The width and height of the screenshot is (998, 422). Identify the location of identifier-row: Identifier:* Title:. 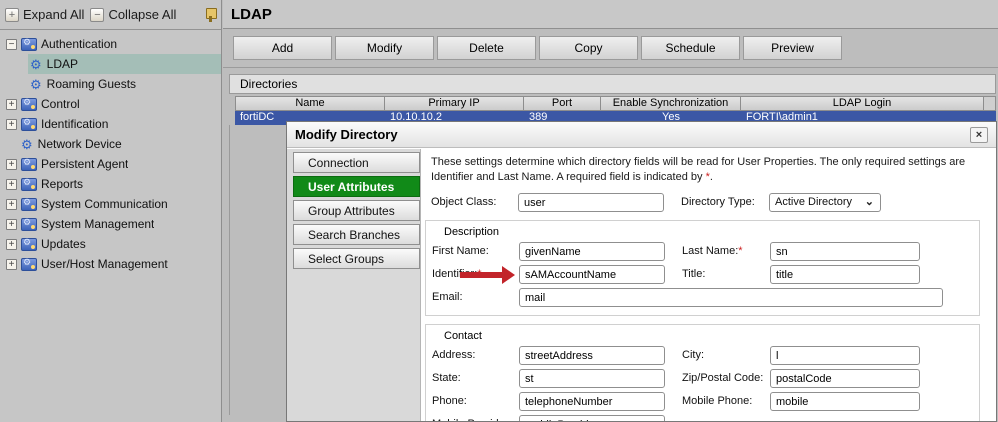
(701, 274).